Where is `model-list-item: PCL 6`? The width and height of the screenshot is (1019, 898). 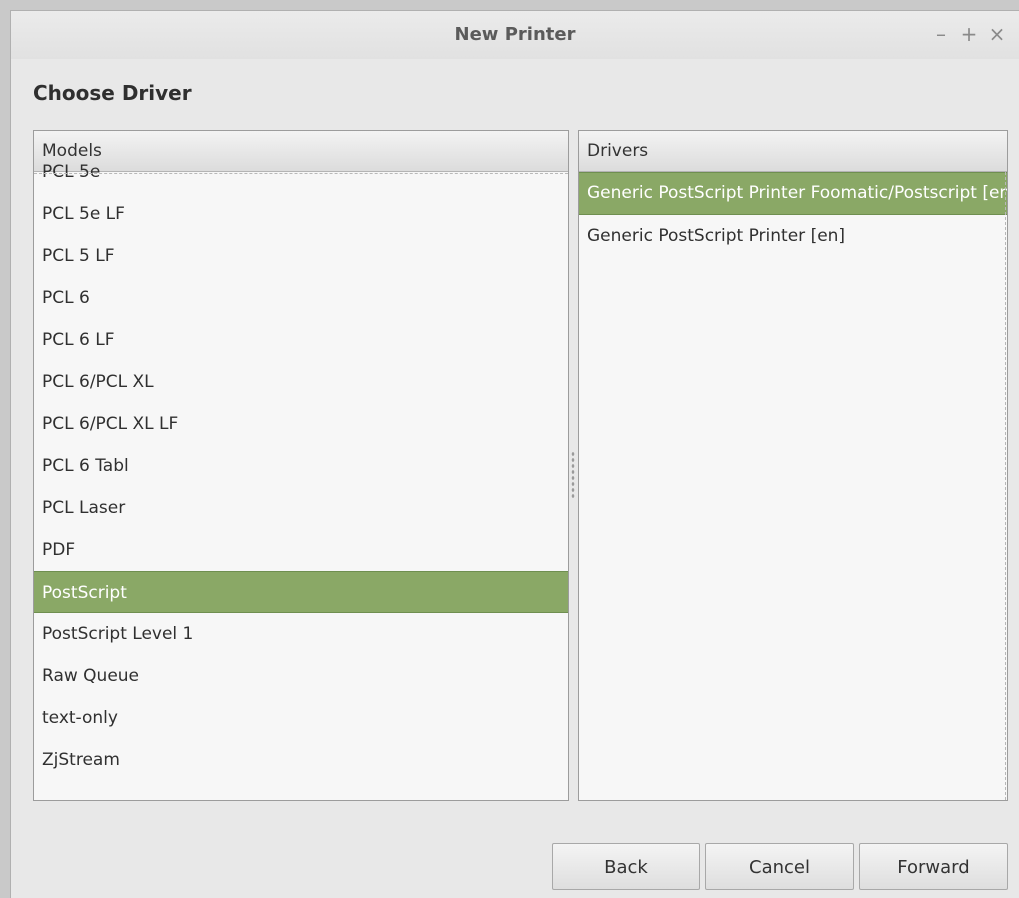 model-list-item: PCL 6 is located at coordinates (301, 298).